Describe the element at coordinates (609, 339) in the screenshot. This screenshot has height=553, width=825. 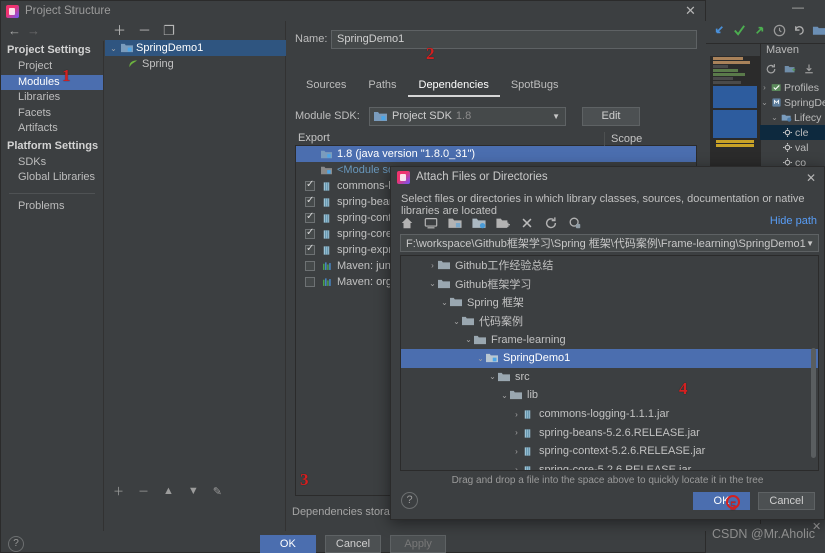
I see `tree-item-frame-learning: ⌄ Frame-learning` at that location.